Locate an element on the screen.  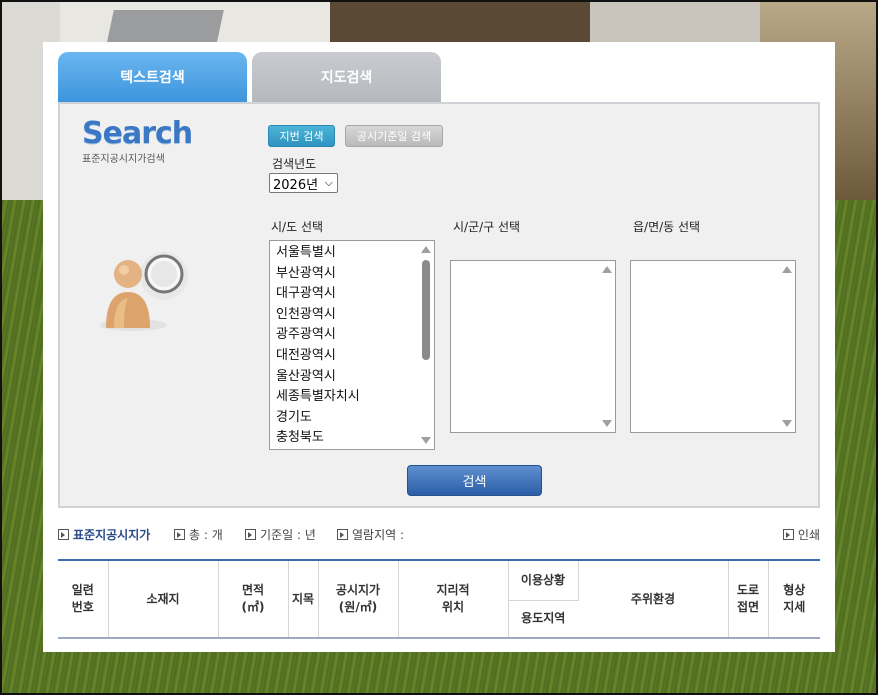
chevron-down-icon: ⌵ is located at coordinates (328, 182).